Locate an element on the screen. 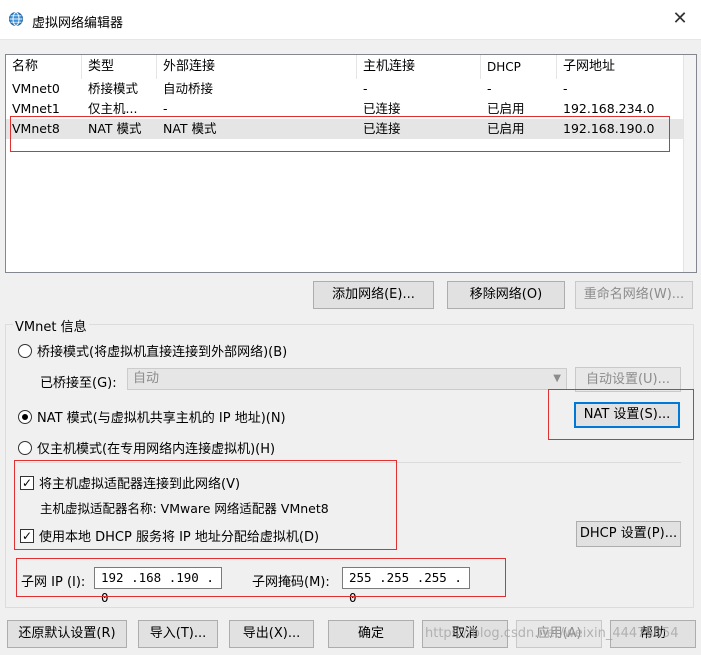 This screenshot has height=655, width=701. title-bar: 虚拟网络编辑器 ✕ is located at coordinates (350, 20).